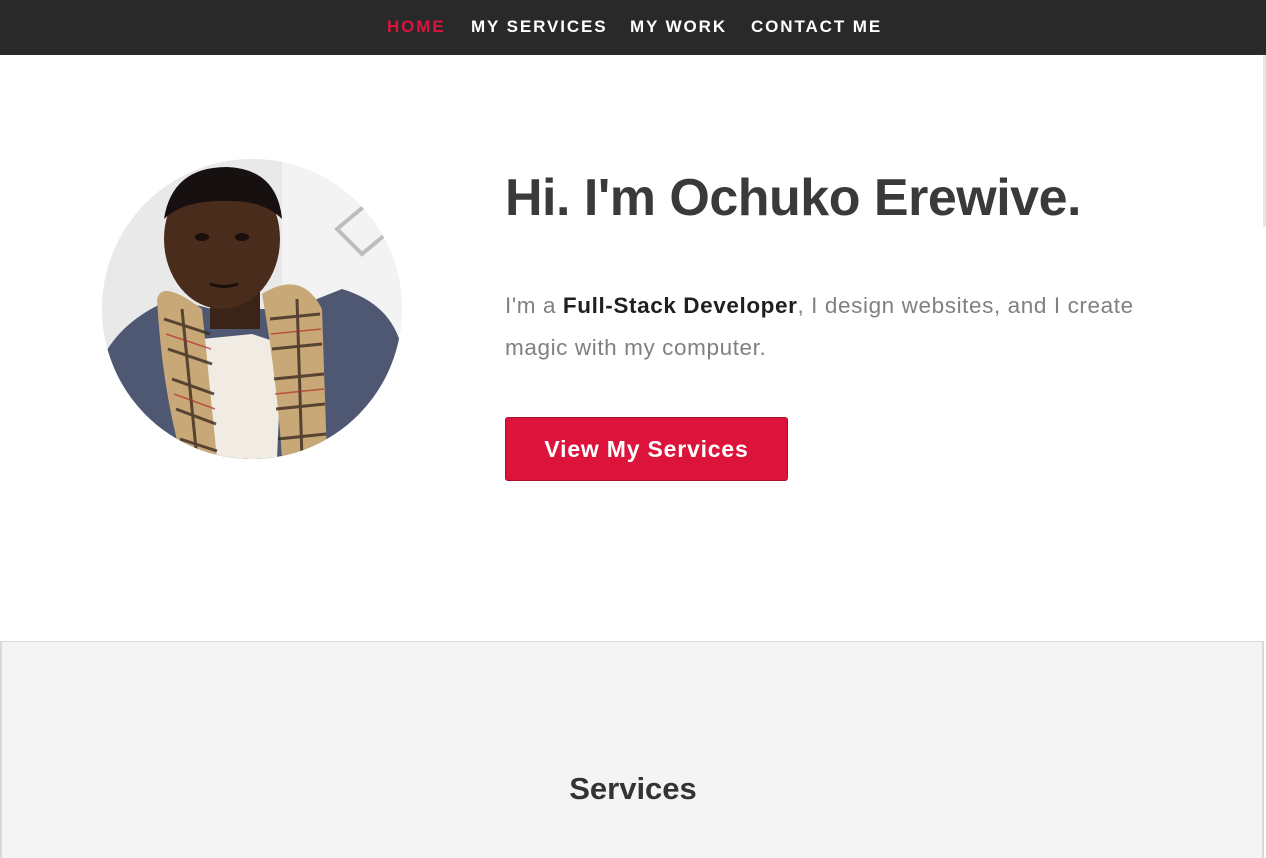 This screenshot has width=1266, height=858. I want to click on hero-name: Ochuko Erewive., so click(875, 198).